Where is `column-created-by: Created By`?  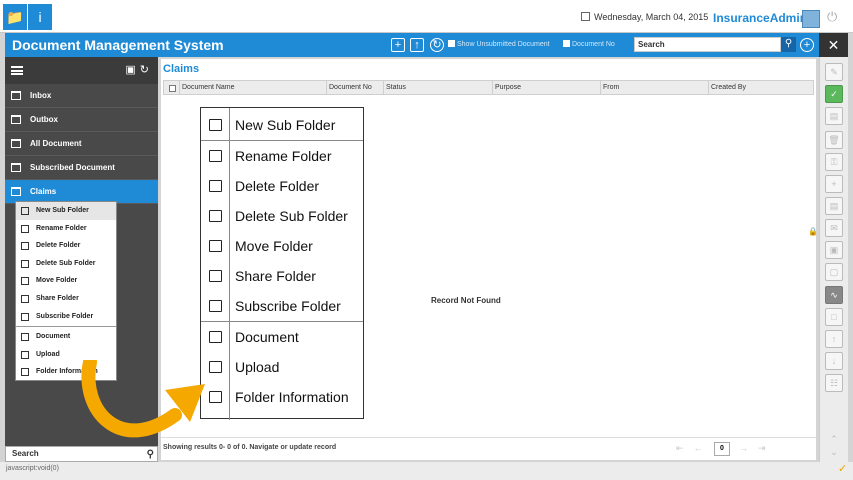
column-created-by: Created By is located at coordinates (728, 91).